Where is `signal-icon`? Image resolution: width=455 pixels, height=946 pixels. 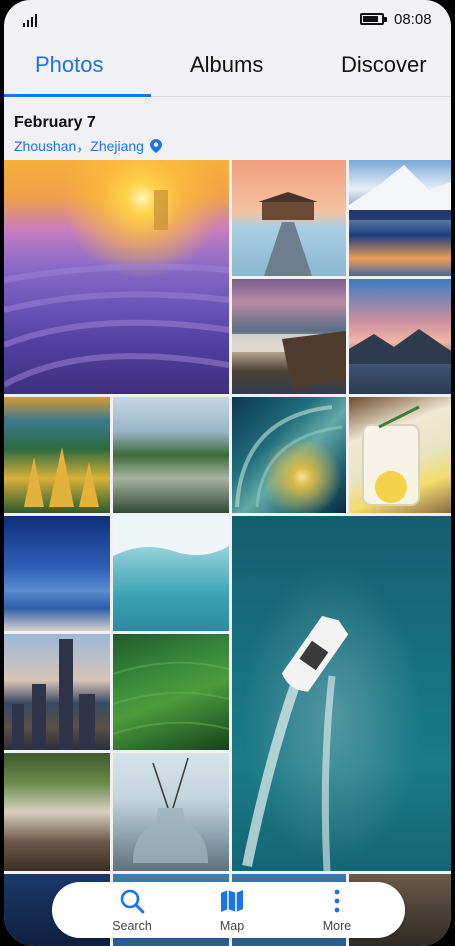
signal-icon is located at coordinates (31, 20).